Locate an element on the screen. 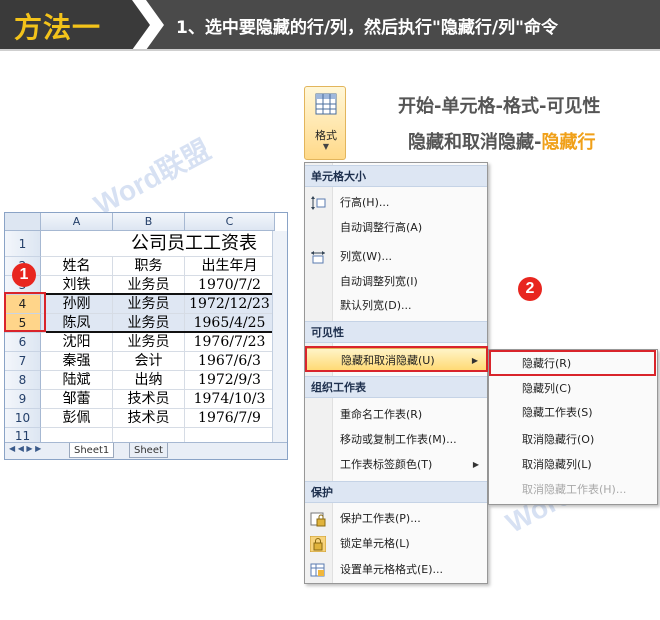  row-header: 9 is located at coordinates (23, 399).